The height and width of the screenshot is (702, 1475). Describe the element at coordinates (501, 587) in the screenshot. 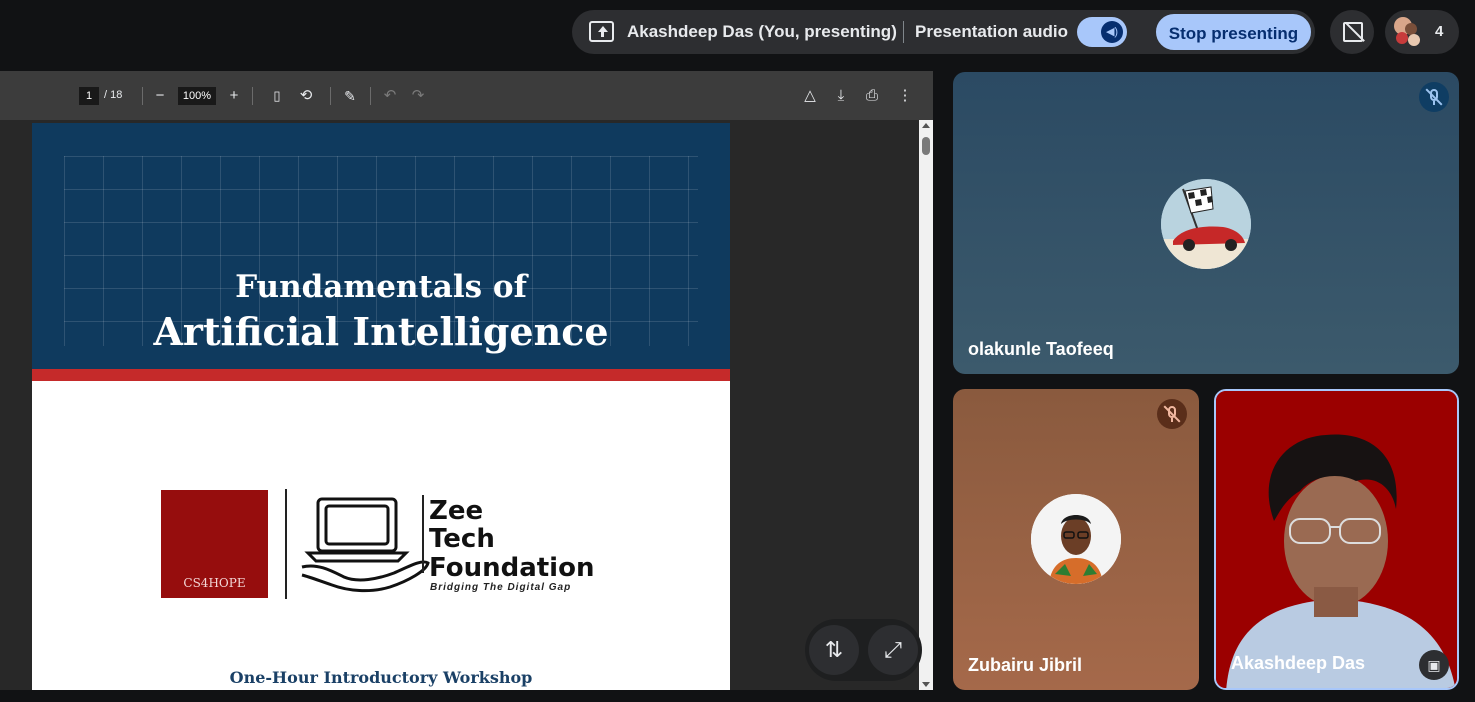

I see `org-tagline: Bridging The Digital Gap` at that location.